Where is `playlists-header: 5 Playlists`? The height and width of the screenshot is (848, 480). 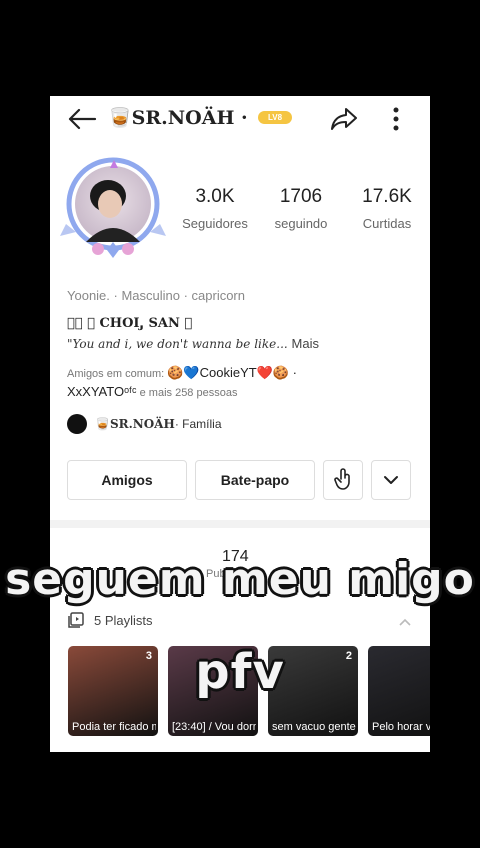
playlists-header: 5 Playlists is located at coordinates (110, 620).